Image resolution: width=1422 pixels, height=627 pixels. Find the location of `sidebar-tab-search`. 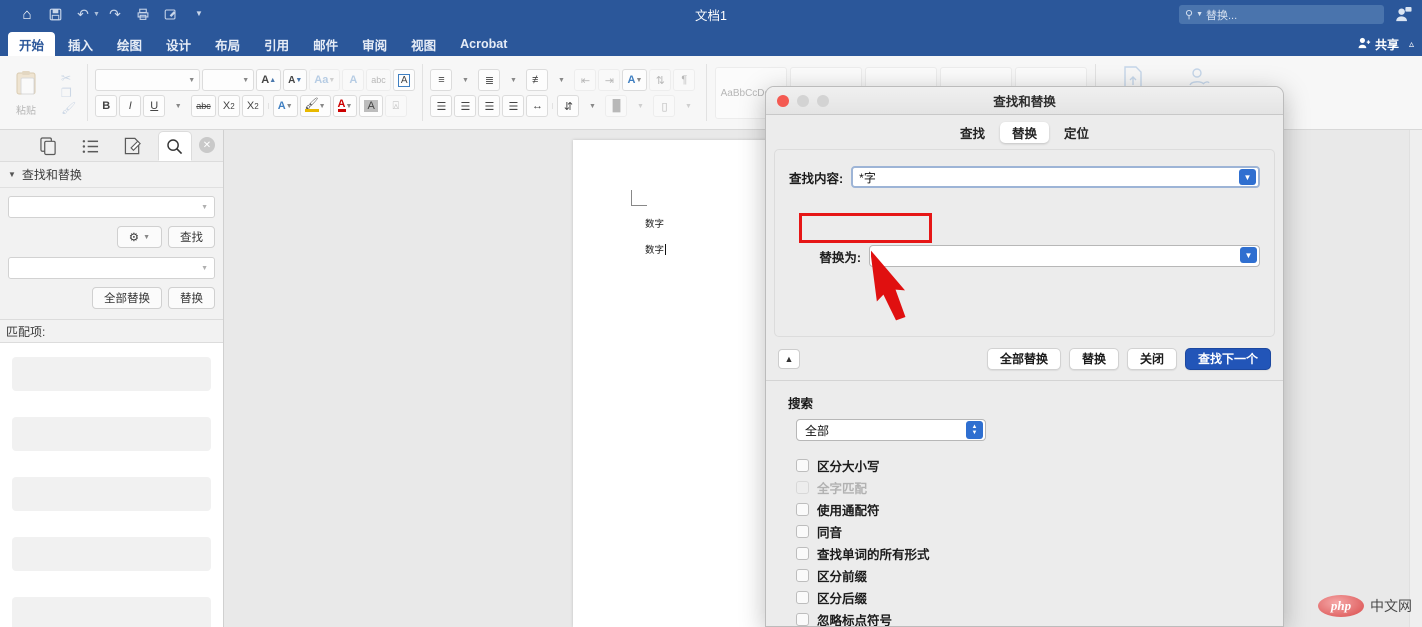

sidebar-tab-search is located at coordinates (174, 146).